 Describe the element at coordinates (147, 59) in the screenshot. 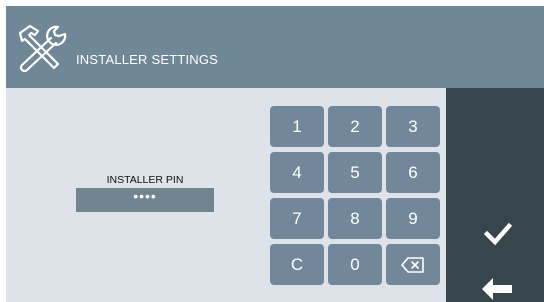

I see `page-title: INSTALLER SETTINGS` at that location.